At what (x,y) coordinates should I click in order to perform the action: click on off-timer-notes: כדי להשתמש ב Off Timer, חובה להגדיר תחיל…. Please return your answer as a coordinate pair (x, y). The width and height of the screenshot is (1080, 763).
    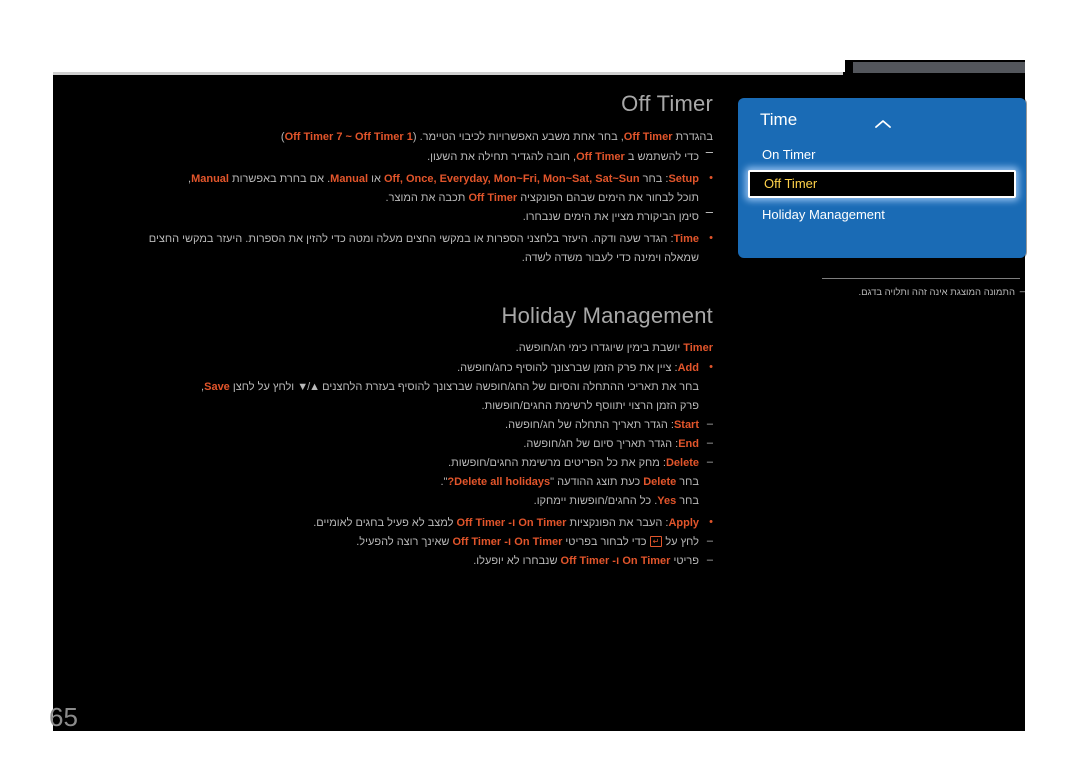
    Looking at the image, I should click on (383, 154).